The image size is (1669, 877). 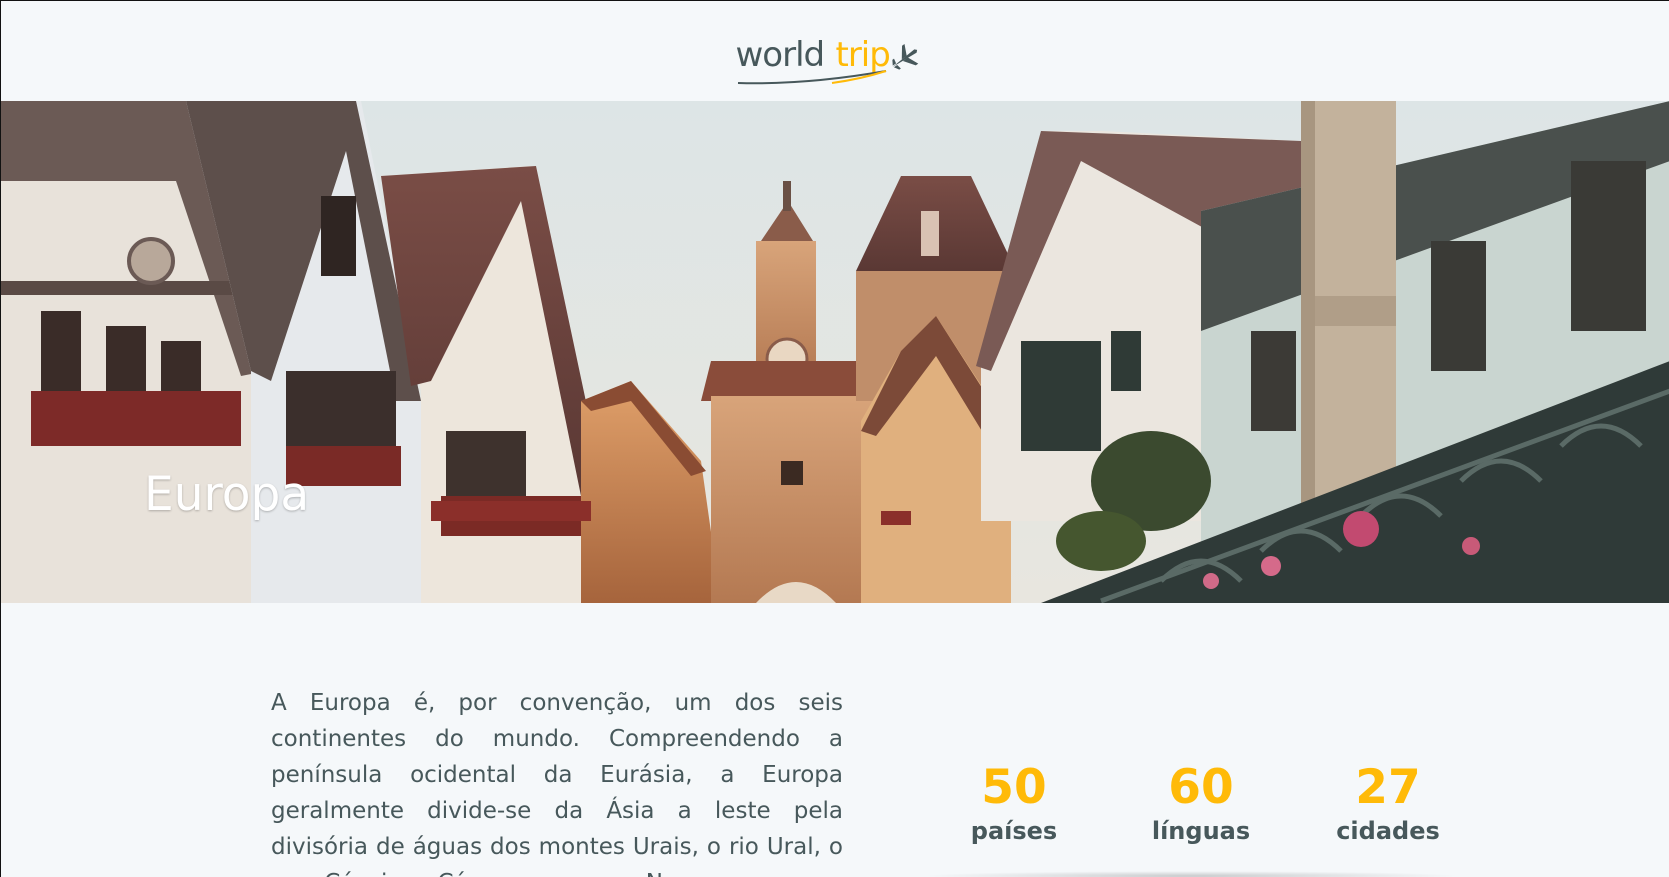 What do you see at coordinates (1388, 831) in the screenshot?
I see `stat-cities-label: cidades` at bounding box center [1388, 831].